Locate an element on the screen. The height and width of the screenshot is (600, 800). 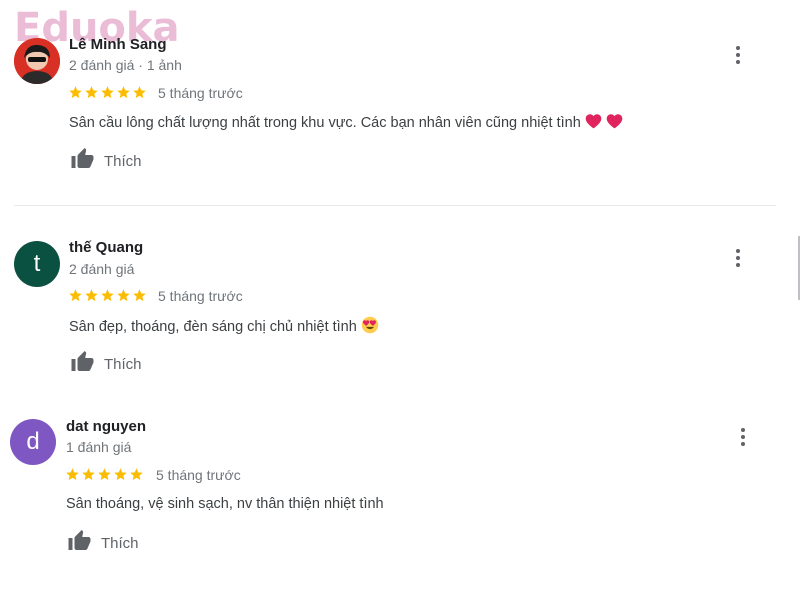
heart-eyes-emoji is located at coordinates (370, 327).